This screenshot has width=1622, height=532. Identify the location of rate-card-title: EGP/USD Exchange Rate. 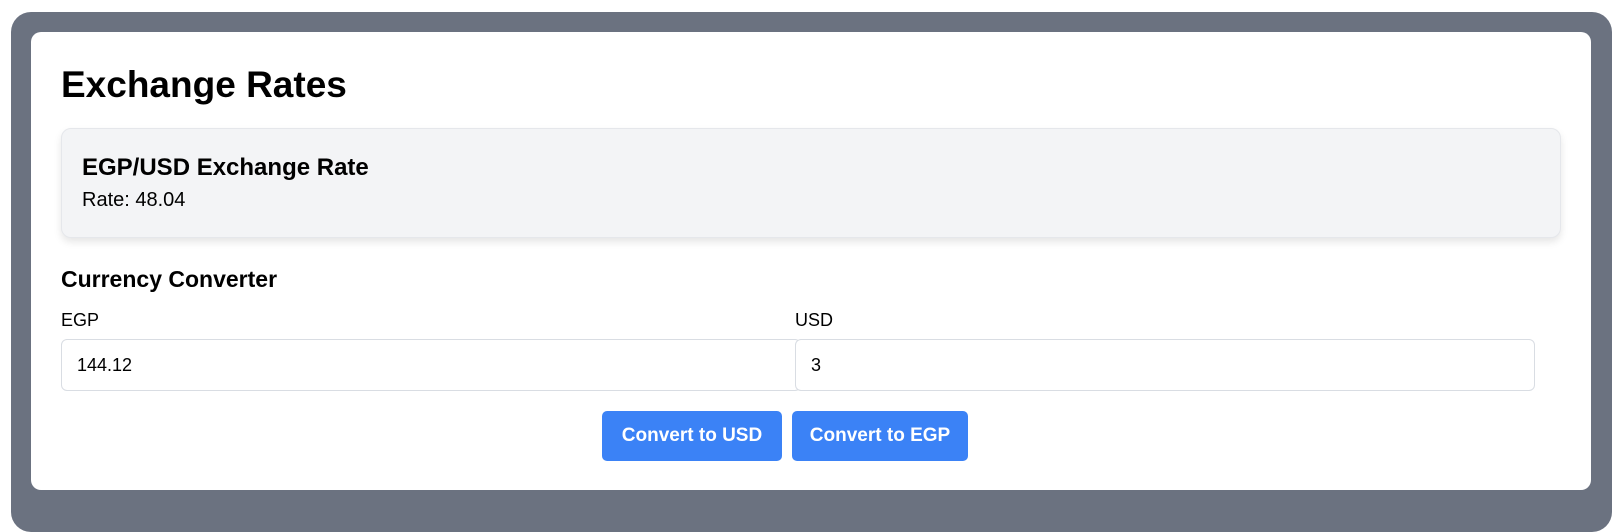
(225, 167).